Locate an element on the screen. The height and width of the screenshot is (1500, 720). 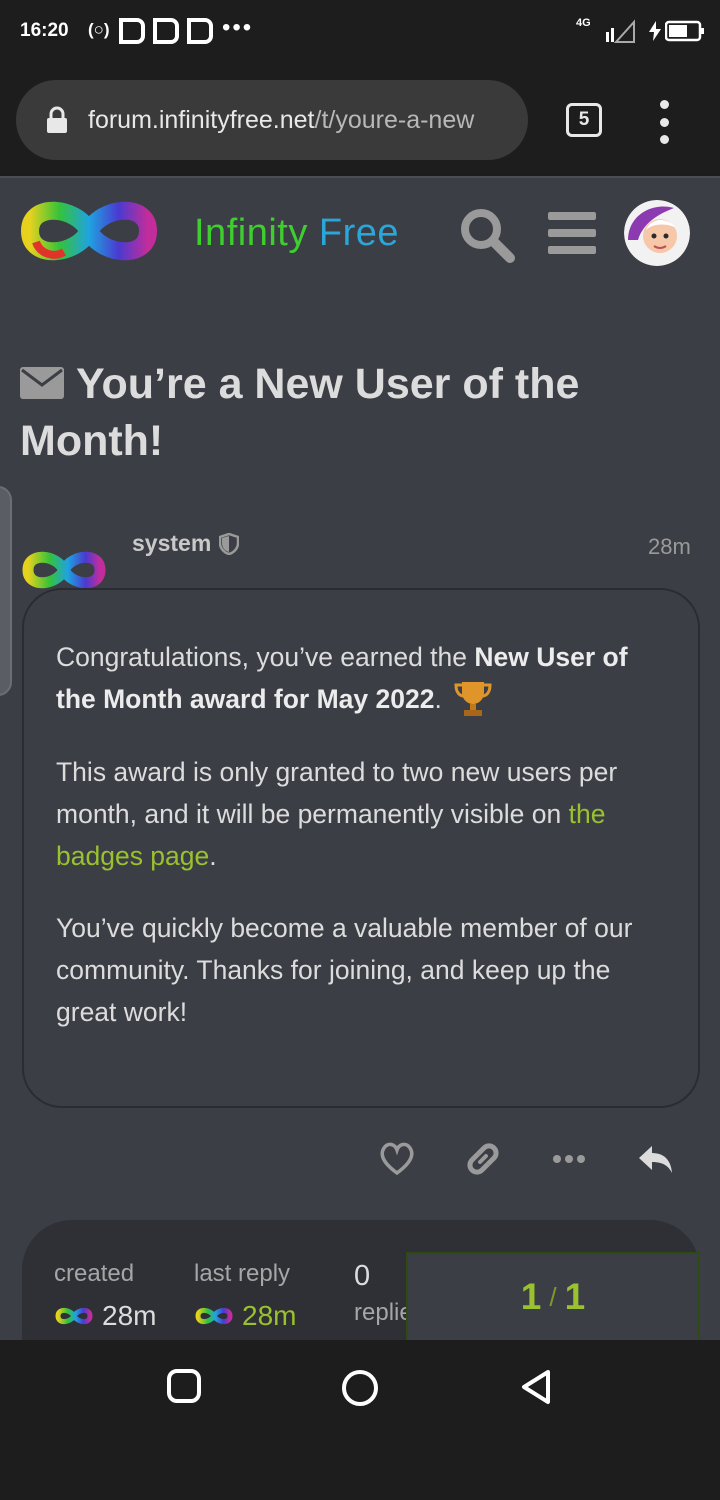
infinity-logo-icon is located at coordinates (89, 231).